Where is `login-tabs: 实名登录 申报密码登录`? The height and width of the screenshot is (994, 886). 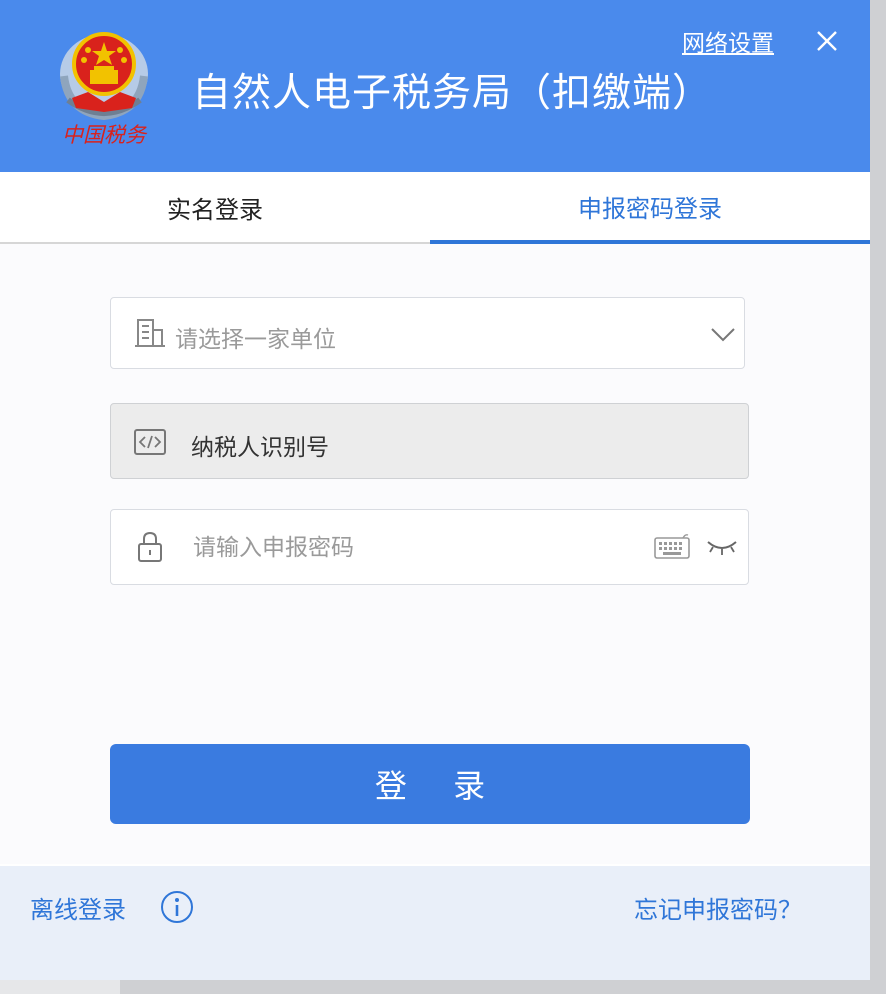
login-tabs: 实名登录 申报密码登录 is located at coordinates (435, 208).